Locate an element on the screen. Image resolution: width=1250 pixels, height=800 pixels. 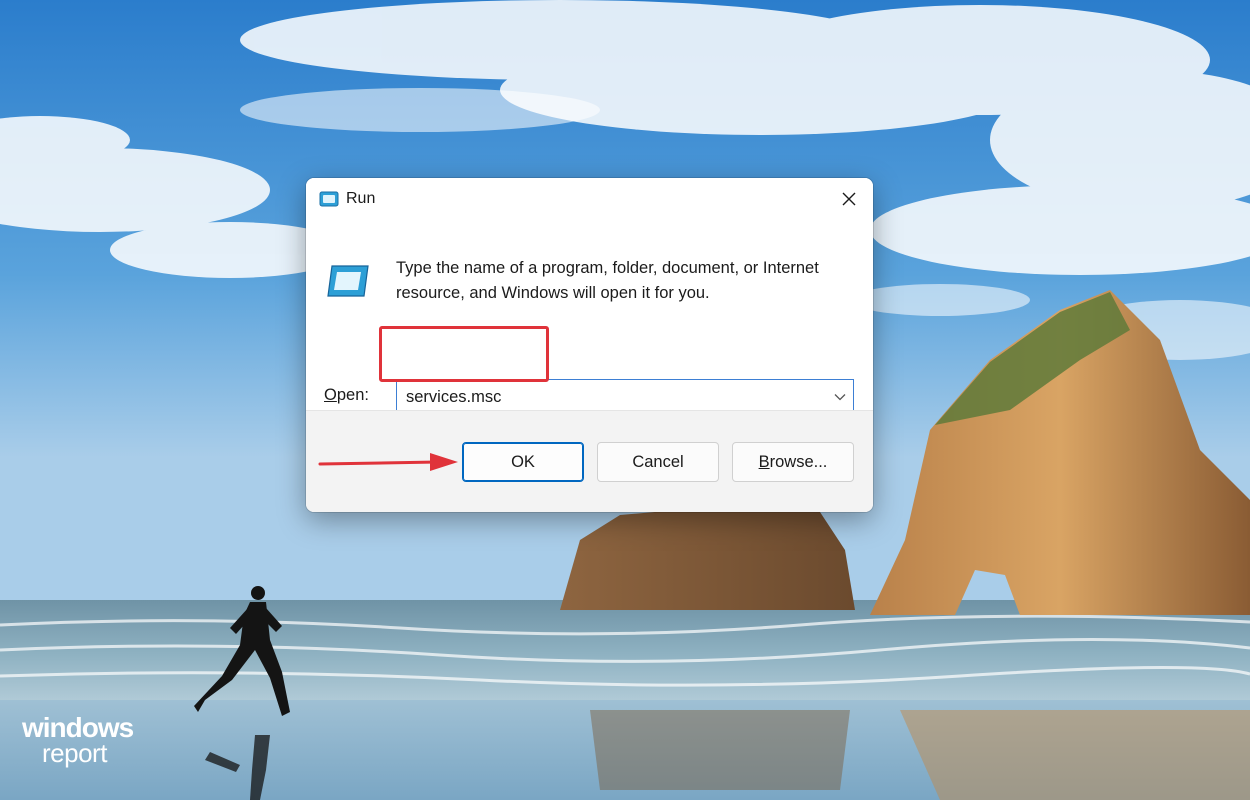
open-label: Open: is located at coordinates (346, 395).